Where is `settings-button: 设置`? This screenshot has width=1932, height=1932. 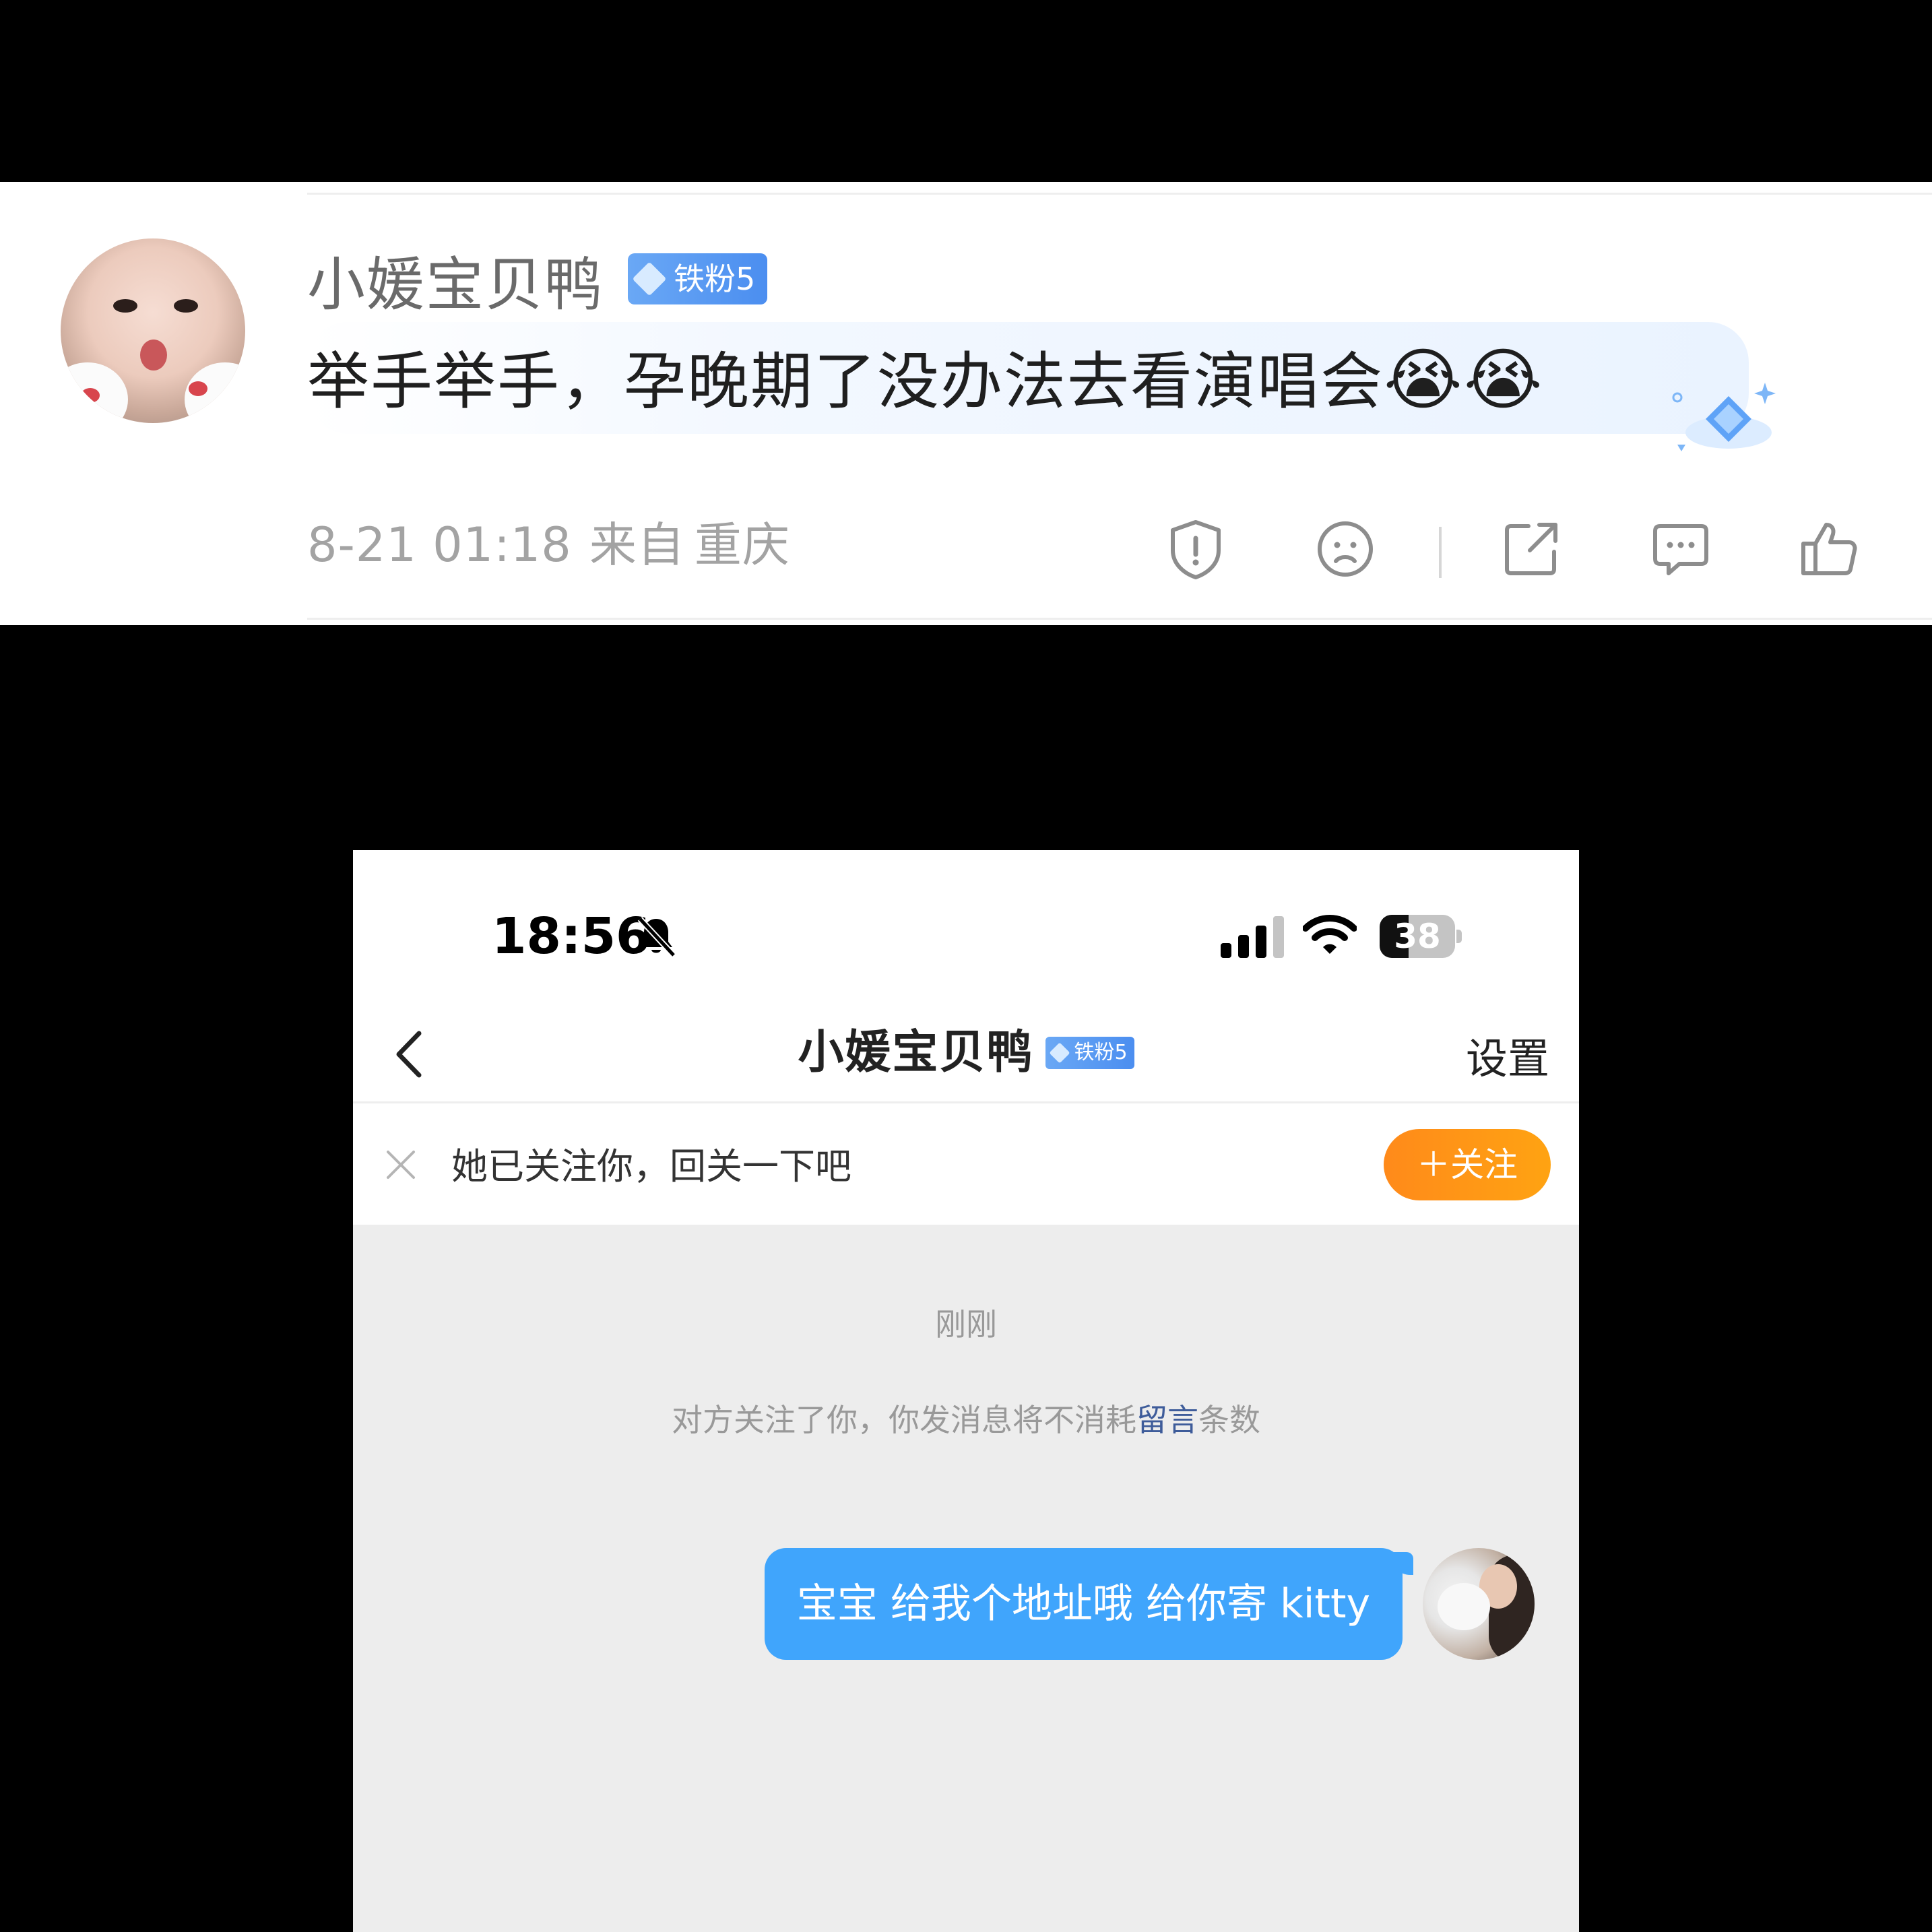
settings-button: 设置 is located at coordinates (1508, 1059).